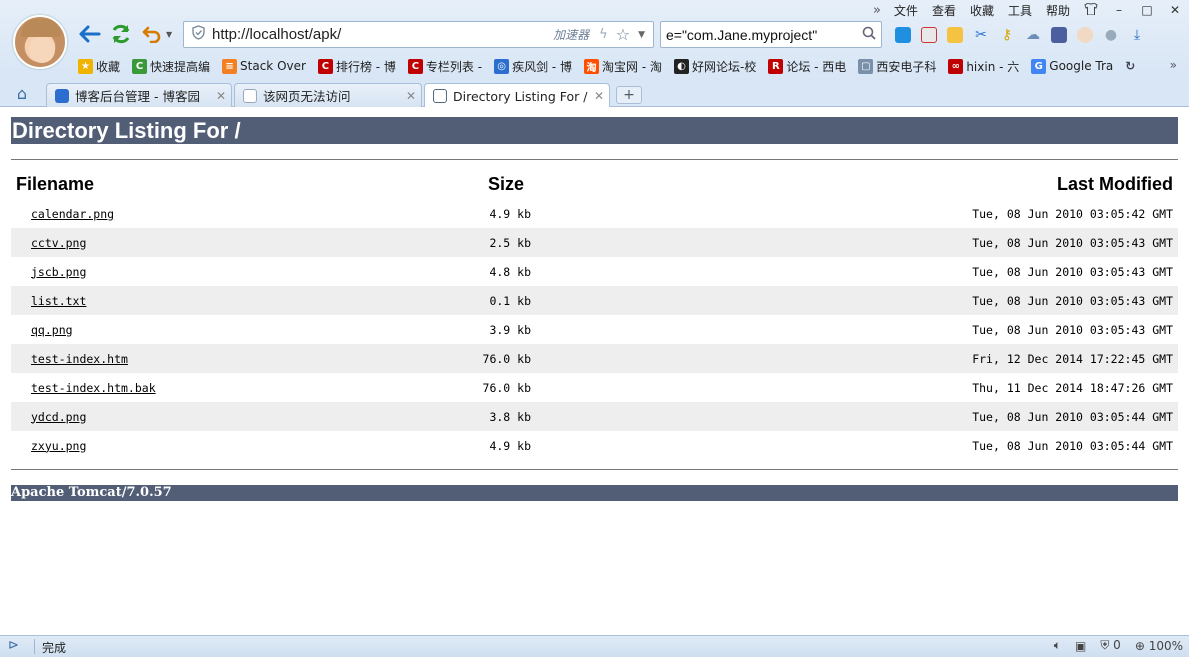 The height and width of the screenshot is (657, 1189). I want to click on status-bar: ⊳ 完成 🔈︎ ▣ ⛨ 0 ⊕ 100%, so click(594, 646).